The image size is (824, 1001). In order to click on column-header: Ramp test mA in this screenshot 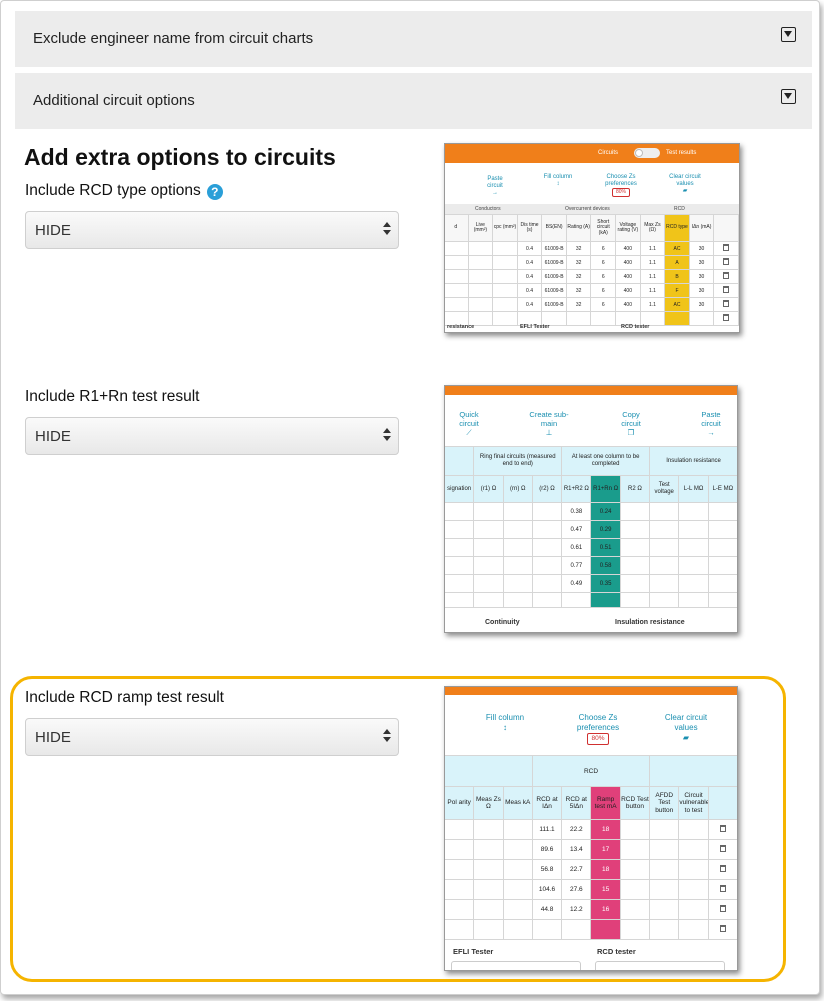, I will do `click(605, 803)`.